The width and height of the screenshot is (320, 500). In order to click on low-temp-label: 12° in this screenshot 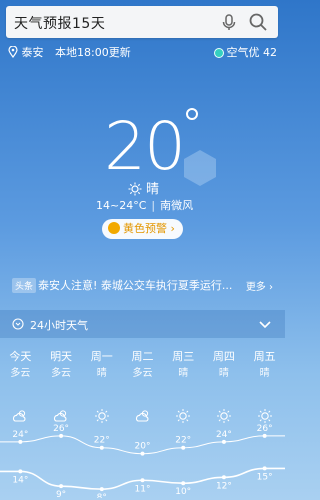, I will do `click(224, 486)`.